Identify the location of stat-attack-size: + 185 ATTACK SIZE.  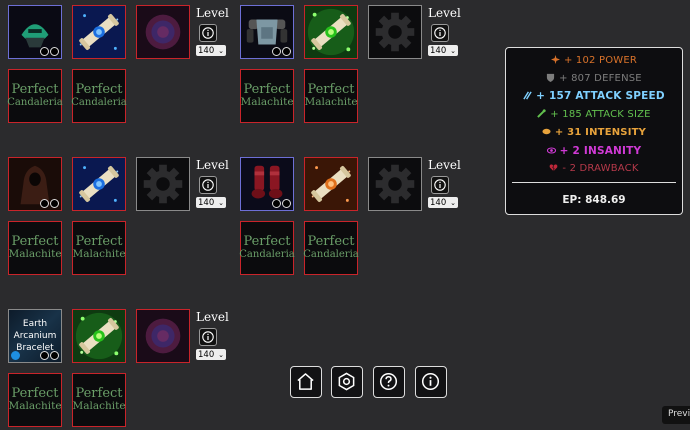
(594, 114).